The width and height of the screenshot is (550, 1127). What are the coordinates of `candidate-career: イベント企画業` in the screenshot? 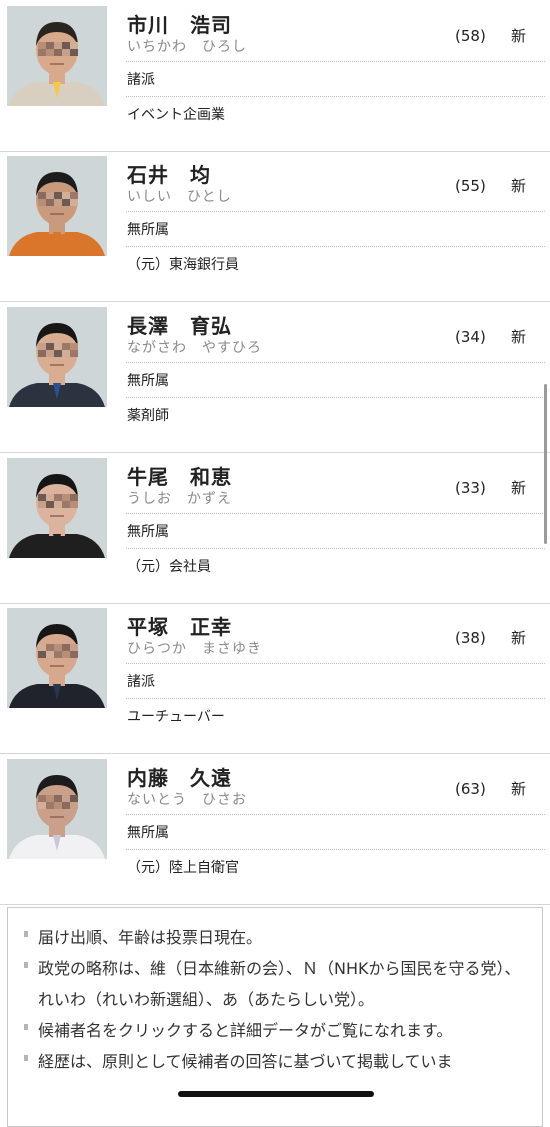 It's located at (176, 115).